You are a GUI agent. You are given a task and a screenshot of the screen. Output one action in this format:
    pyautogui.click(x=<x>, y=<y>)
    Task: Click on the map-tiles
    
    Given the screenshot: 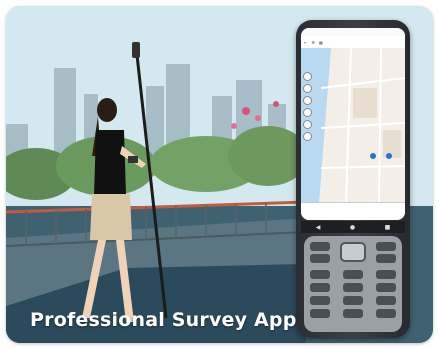 What is the action you would take?
    pyautogui.click(x=353, y=125)
    